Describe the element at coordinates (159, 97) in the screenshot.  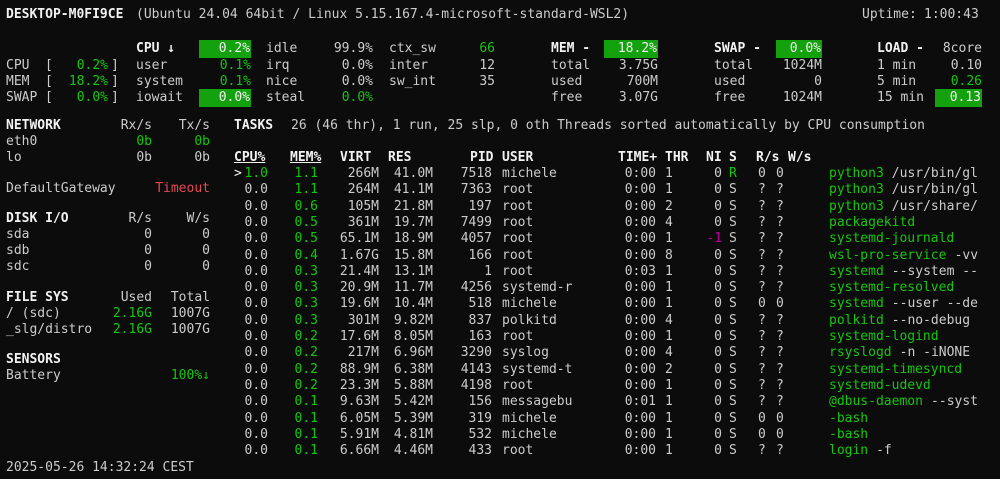
I see `cpu-iowait-label: iowait` at that location.